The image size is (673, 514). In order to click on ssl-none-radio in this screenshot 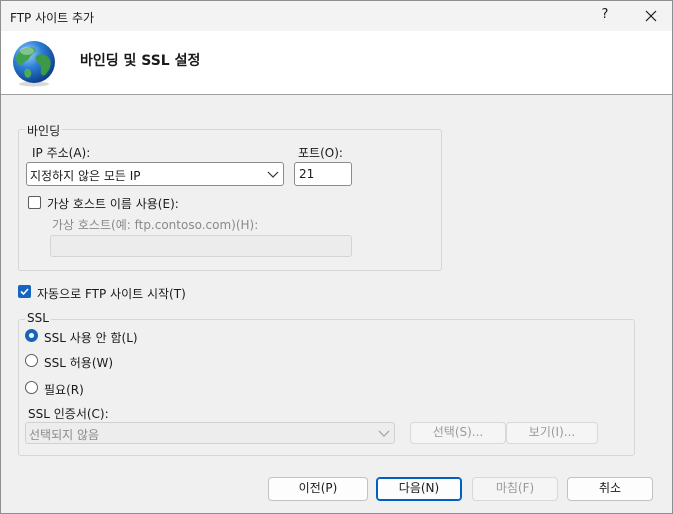, I will do `click(31, 335)`.